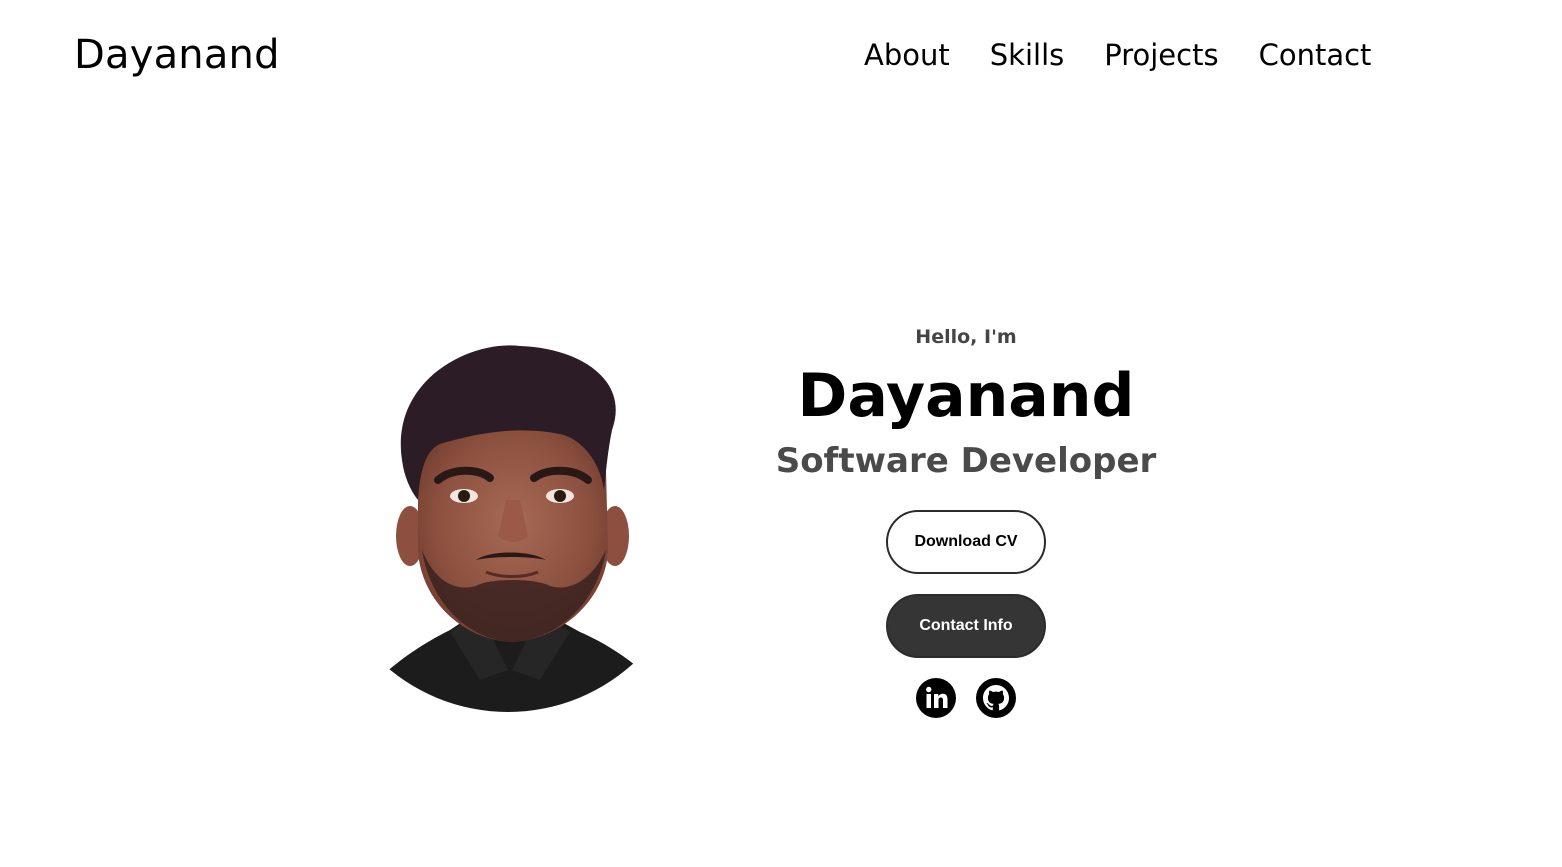  Describe the element at coordinates (966, 337) in the screenshot. I see `hero-greeting: Hello, I'm` at that location.